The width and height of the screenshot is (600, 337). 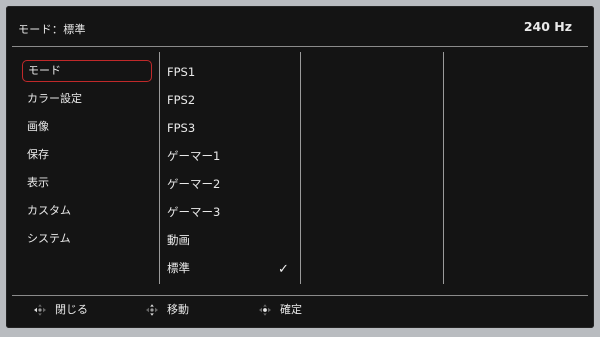 What do you see at coordinates (178, 240) in the screenshot?
I see `option-label: 動画` at bounding box center [178, 240].